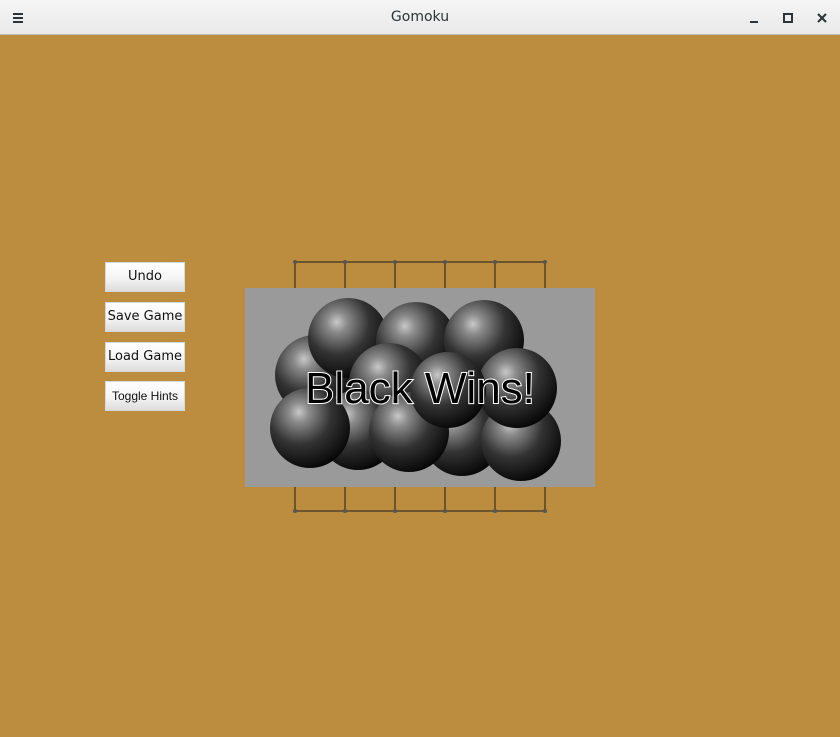  Describe the element at coordinates (420, 275) in the screenshot. I see `board-grid-top` at that location.